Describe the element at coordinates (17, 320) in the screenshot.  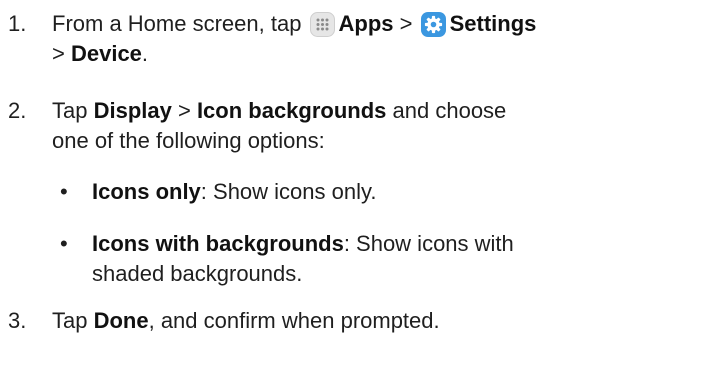
I see `step-number: 3.` at that location.